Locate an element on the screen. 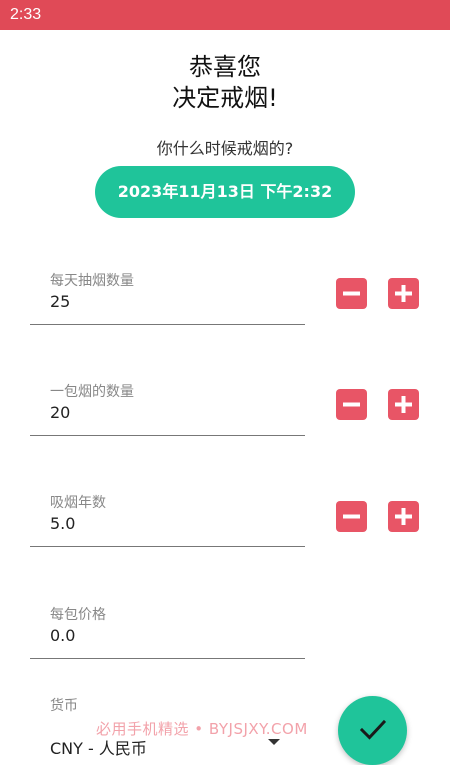 The height and width of the screenshot is (765, 450). field-value: 20 is located at coordinates (60, 412).